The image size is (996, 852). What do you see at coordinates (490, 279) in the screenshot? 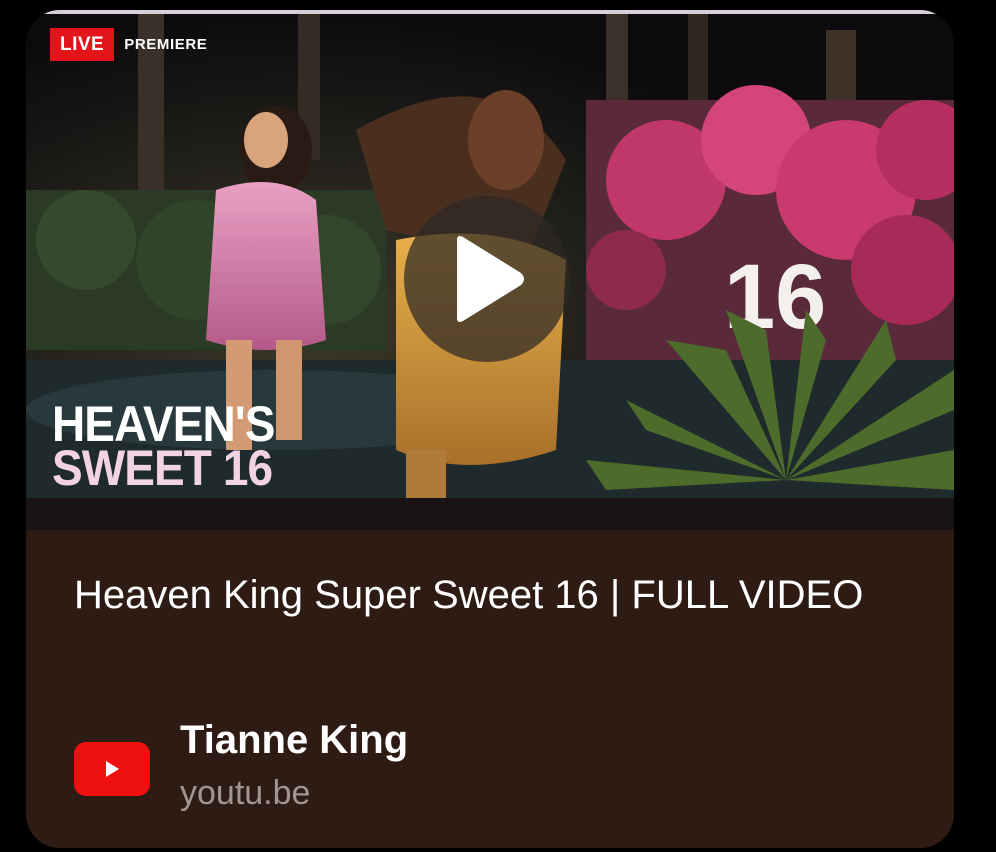
I see `play-icon` at bounding box center [490, 279].